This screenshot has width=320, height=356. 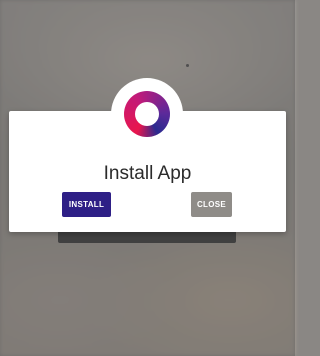 I want to click on install-button: INSTALL, so click(x=86, y=204).